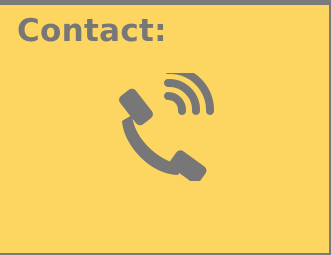 The image size is (331, 255). Describe the element at coordinates (92, 31) in the screenshot. I see `contact-title: Contact:` at that location.